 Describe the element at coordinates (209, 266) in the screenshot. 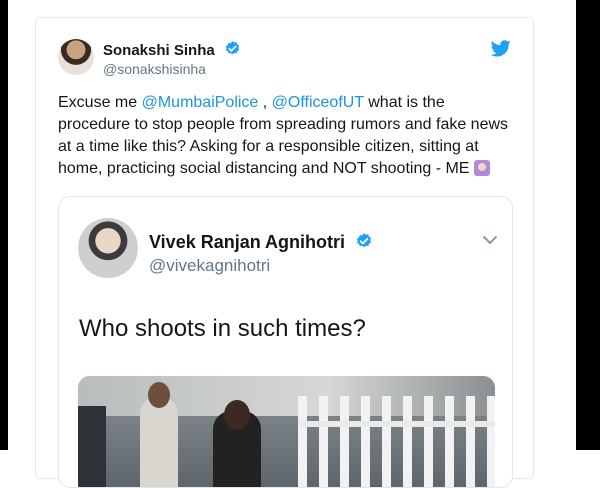

I see `quoted-author-handle: @vivekagnihotri` at that location.